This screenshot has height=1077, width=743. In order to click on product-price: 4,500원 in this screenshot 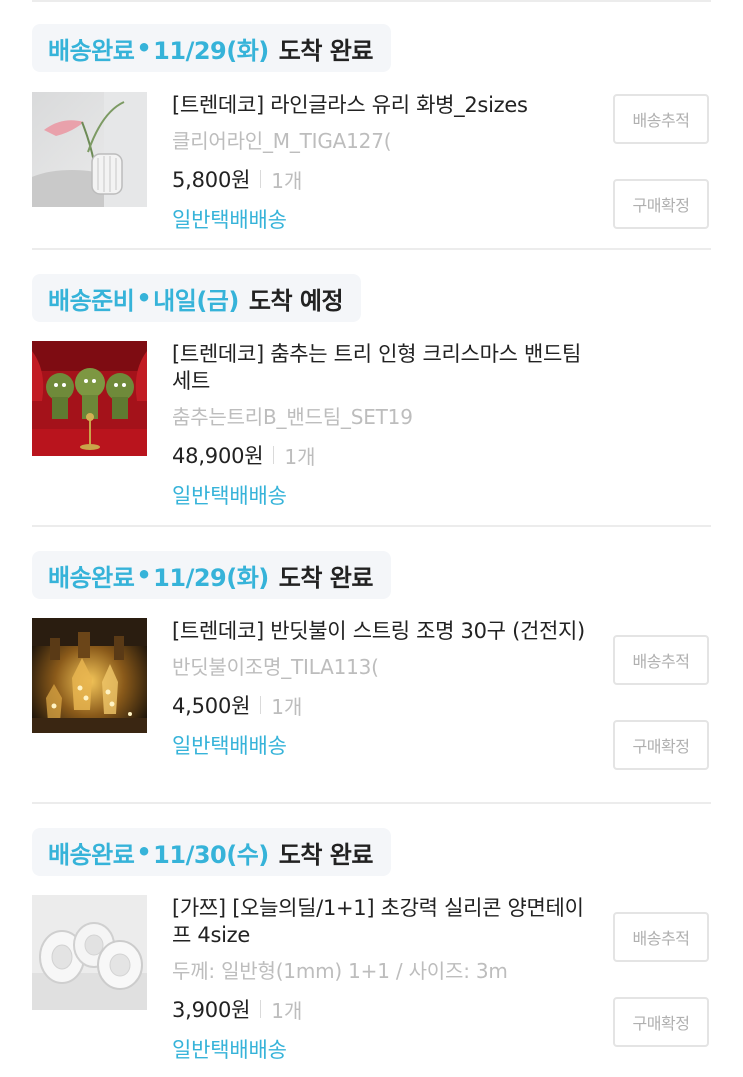, I will do `click(211, 706)`.